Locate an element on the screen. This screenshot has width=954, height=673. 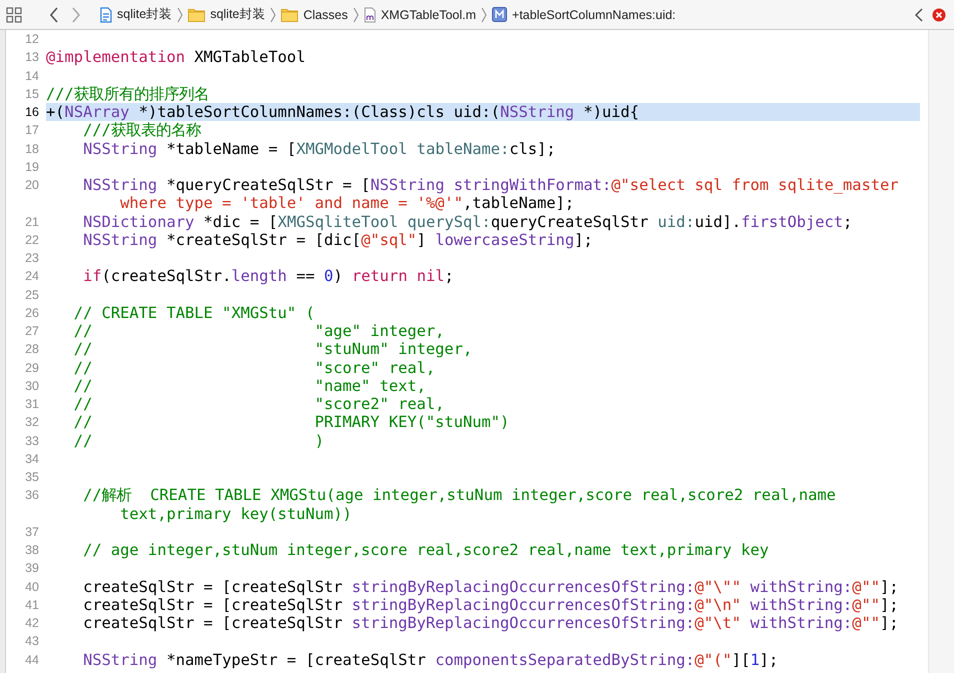
line-number: 40 is located at coordinates (32, 587).